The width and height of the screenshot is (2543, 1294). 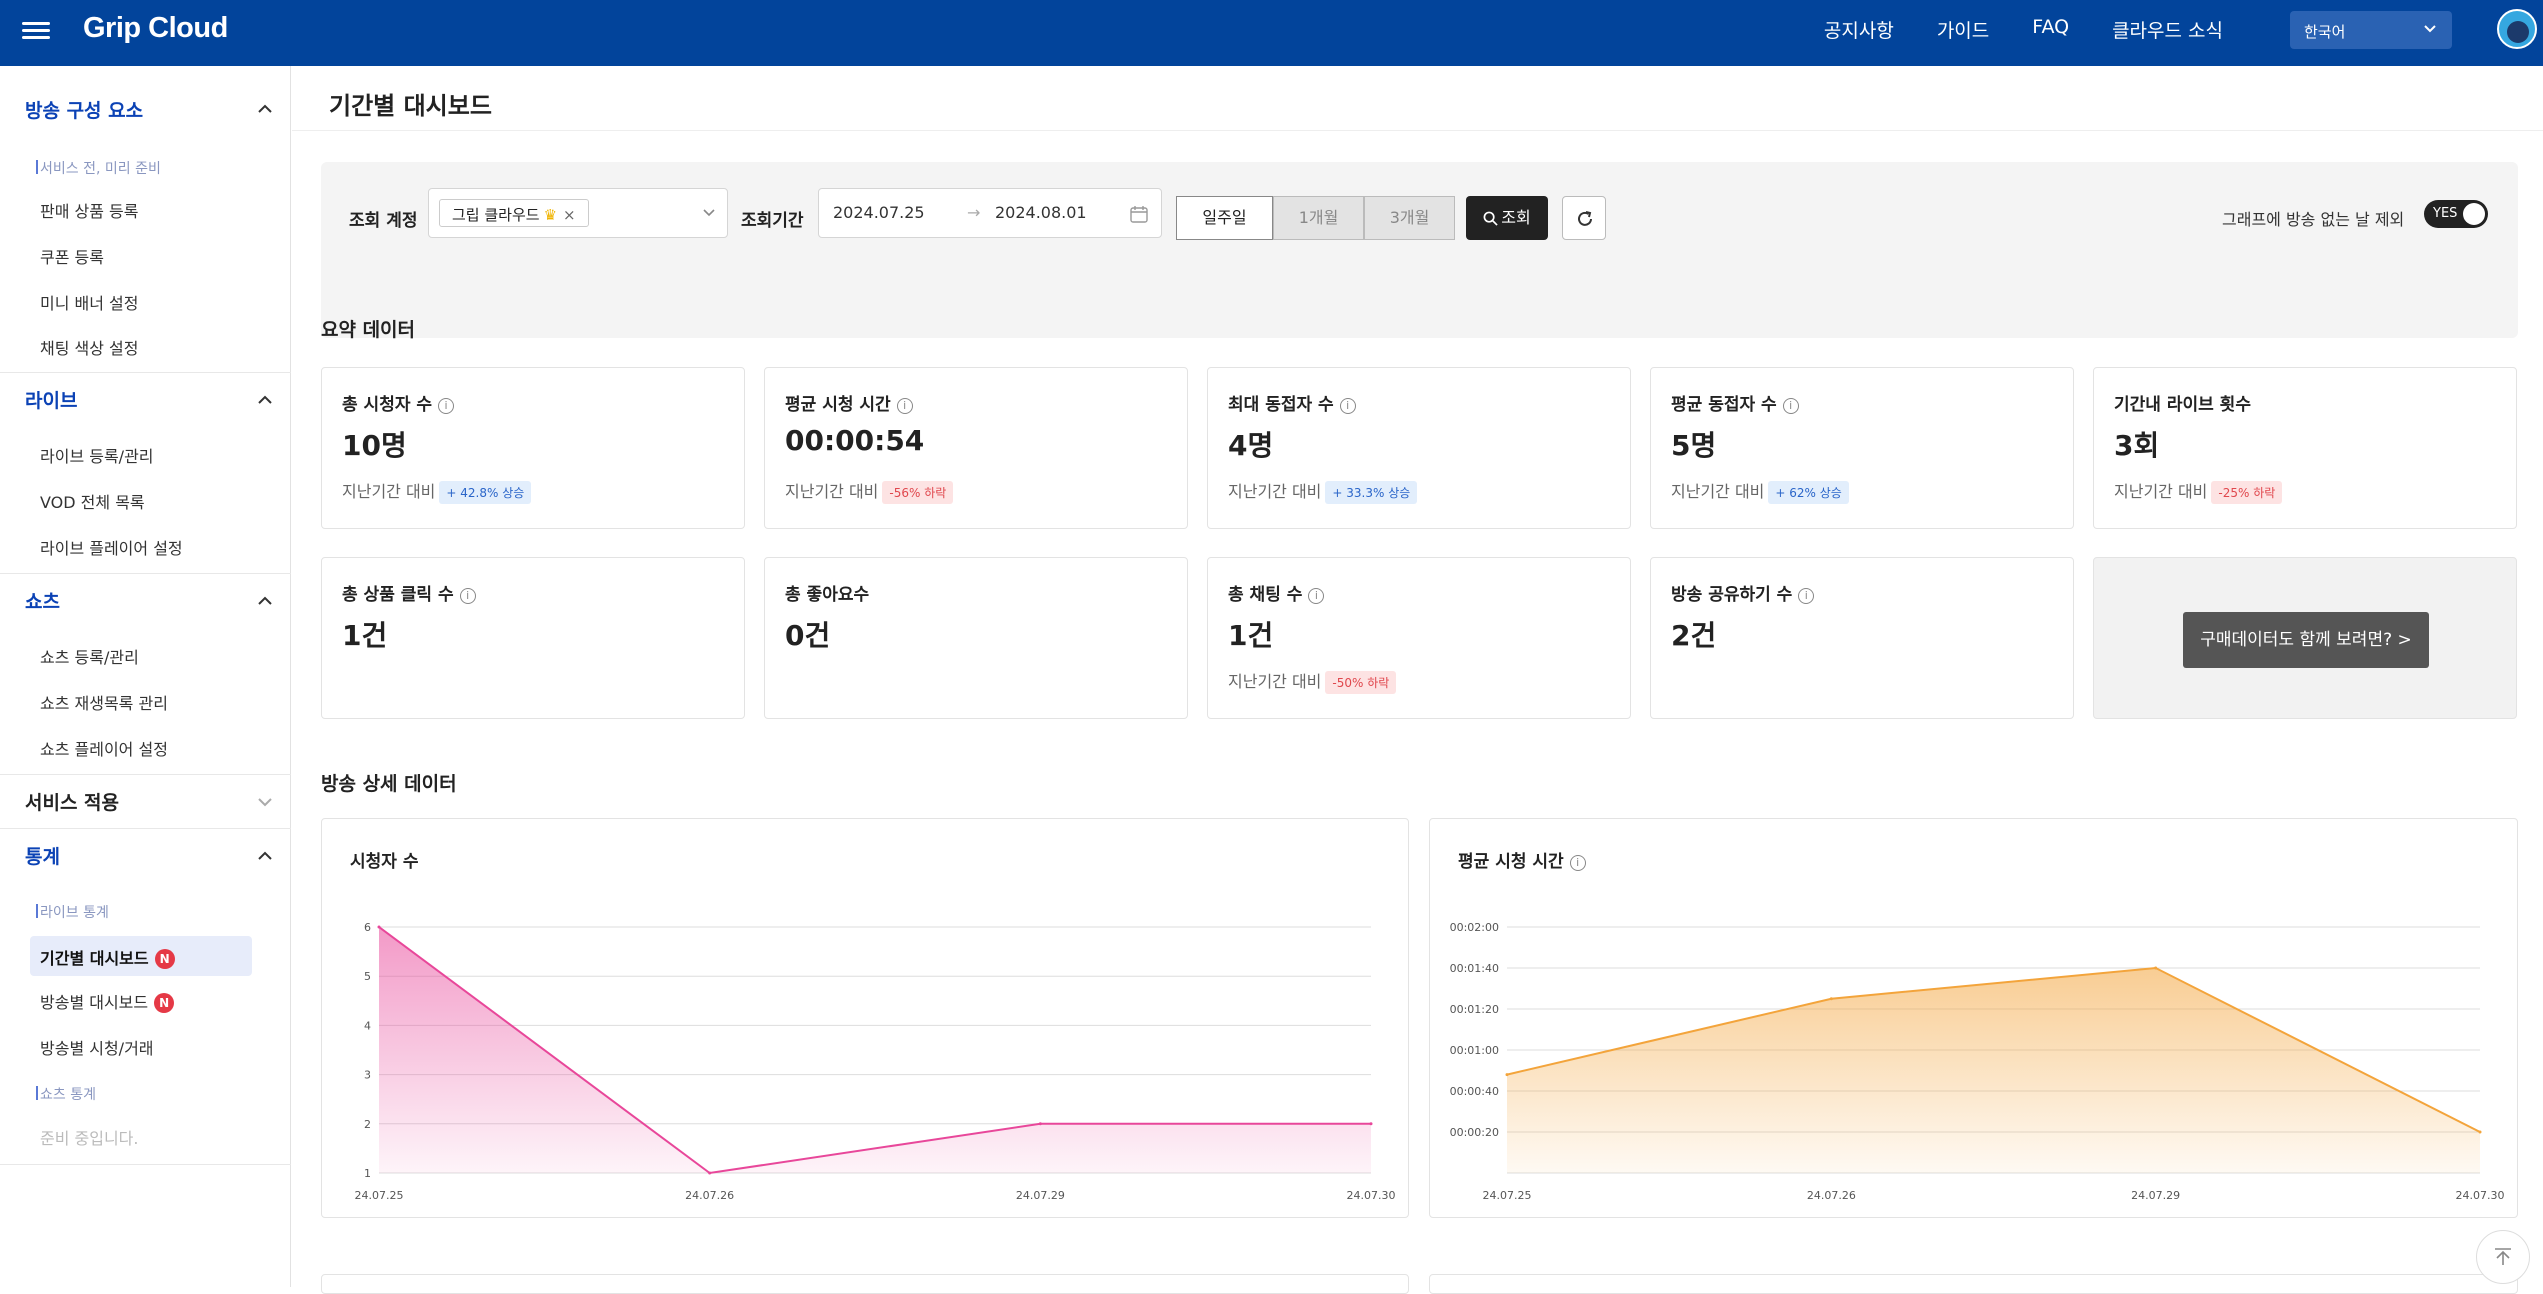 I want to click on range-3month-button: 3개월, so click(x=1409, y=218).